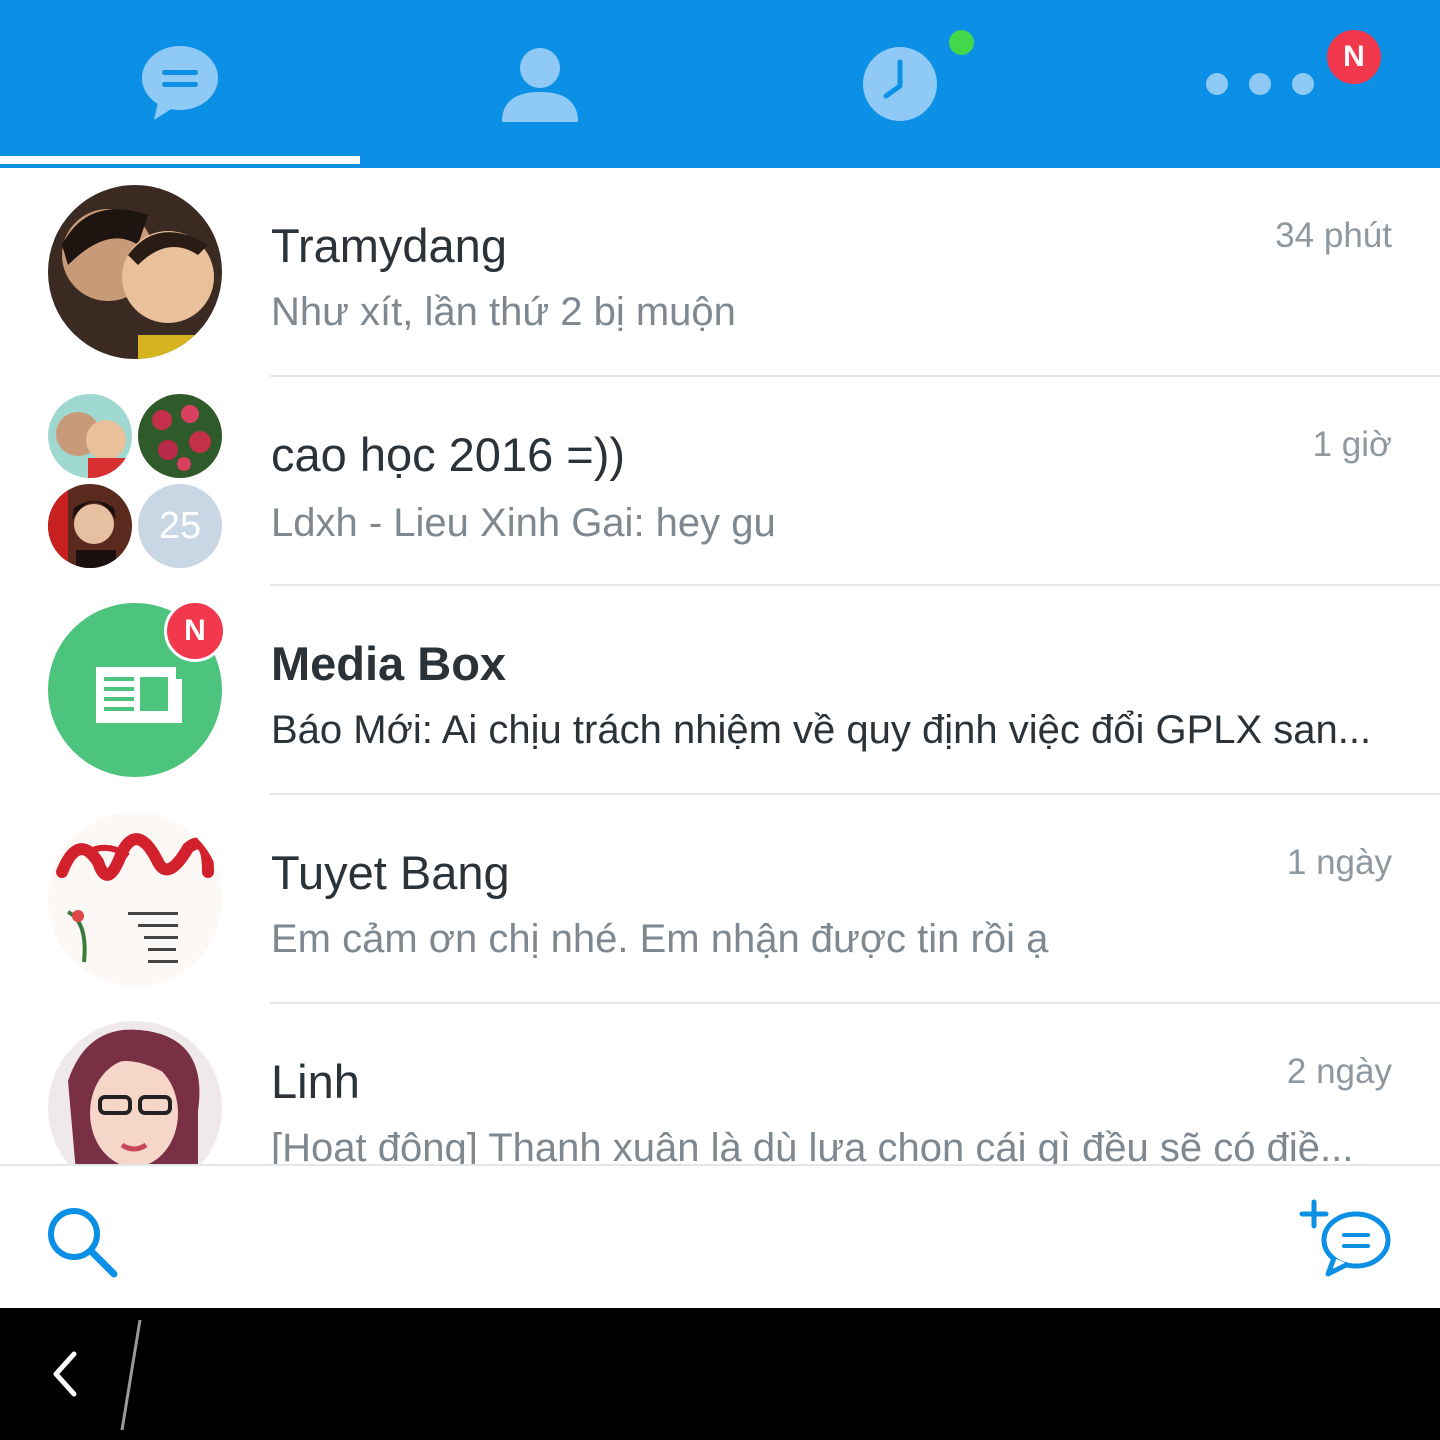 This screenshot has width=1440, height=1440. Describe the element at coordinates (1339, 1071) in the screenshot. I see `conversation-time: 2 ngày` at that location.